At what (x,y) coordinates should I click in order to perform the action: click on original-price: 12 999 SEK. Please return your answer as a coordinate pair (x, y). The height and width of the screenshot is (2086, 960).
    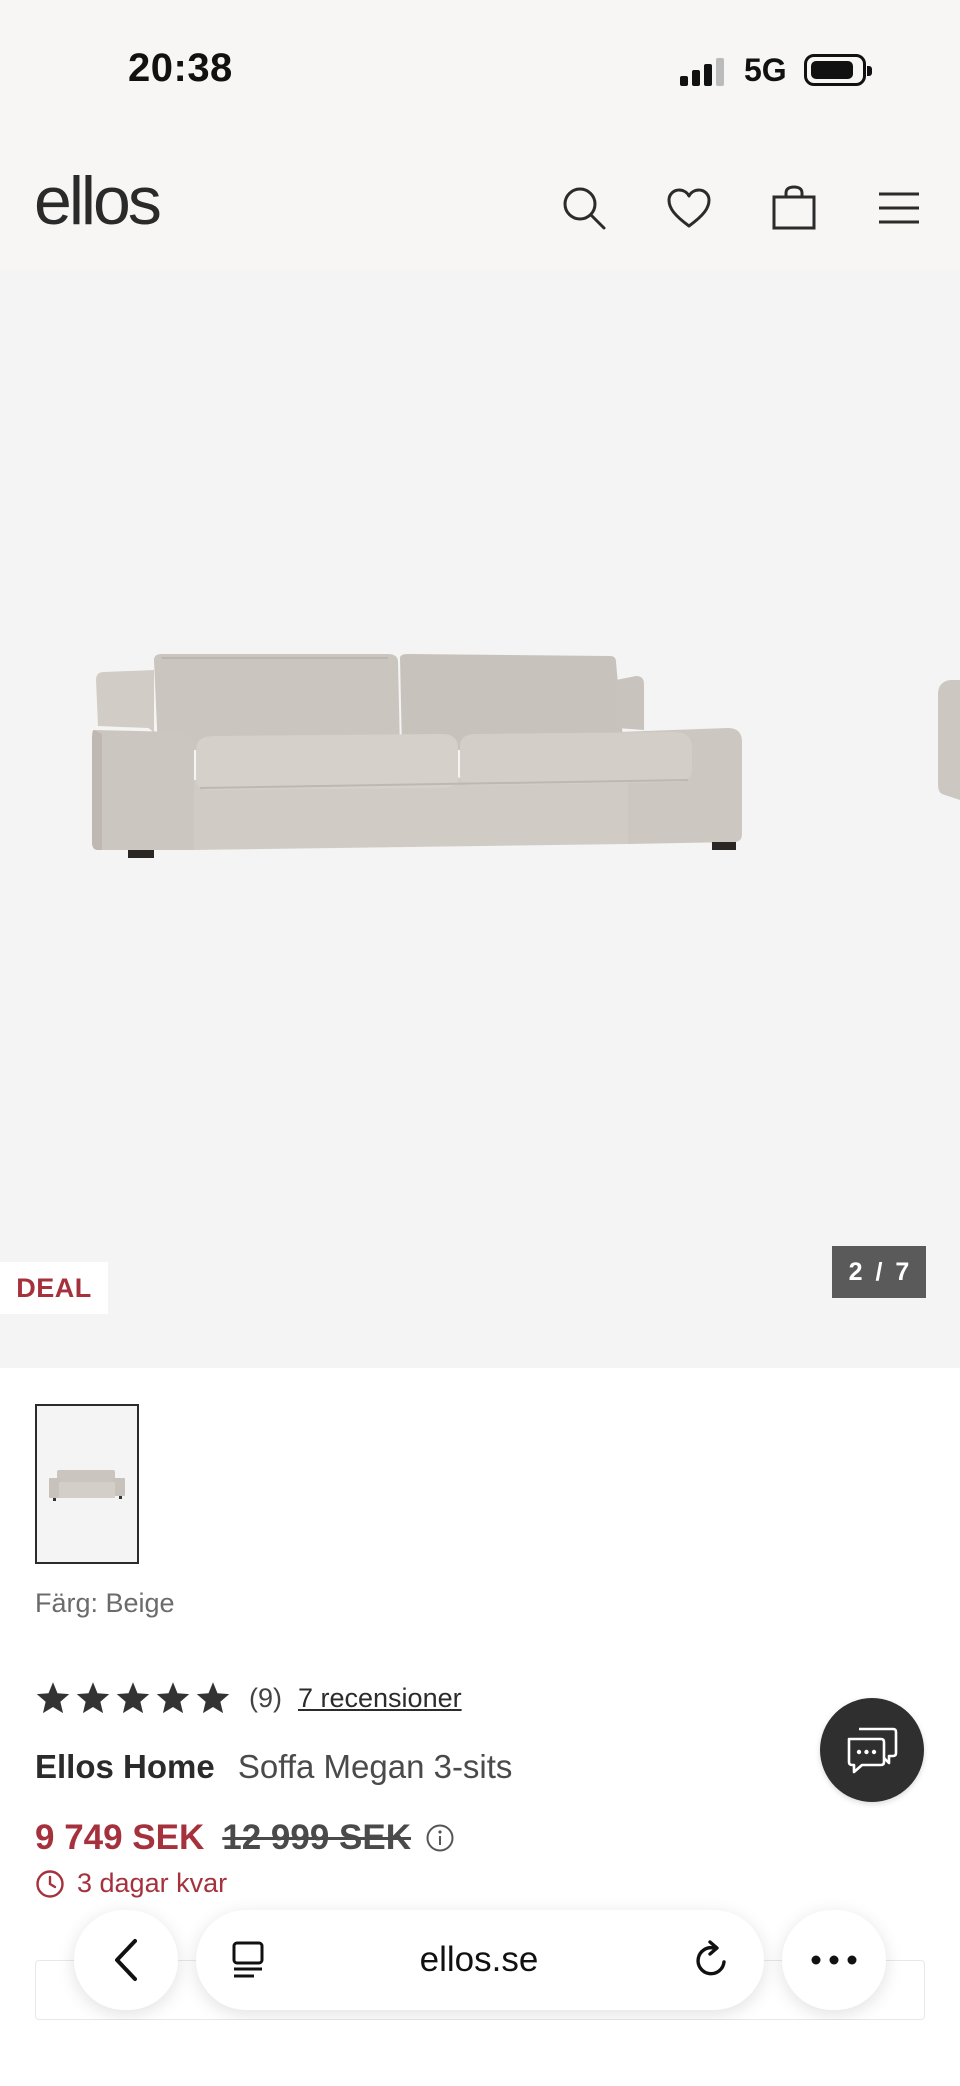
    Looking at the image, I should click on (317, 1837).